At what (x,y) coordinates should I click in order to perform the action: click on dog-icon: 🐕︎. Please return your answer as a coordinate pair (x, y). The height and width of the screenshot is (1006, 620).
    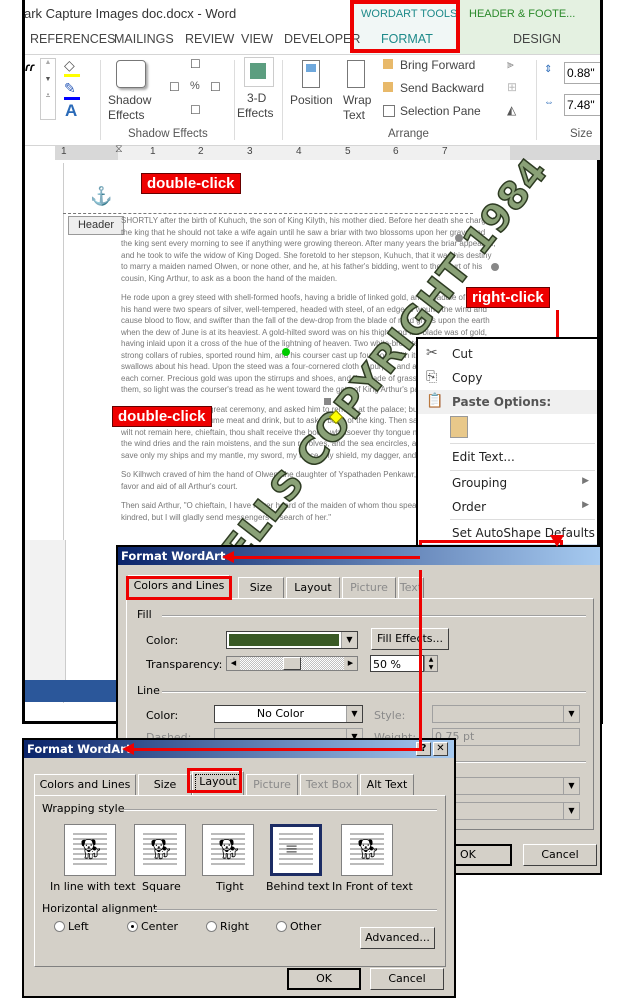
    Looking at the image, I should click on (91, 849).